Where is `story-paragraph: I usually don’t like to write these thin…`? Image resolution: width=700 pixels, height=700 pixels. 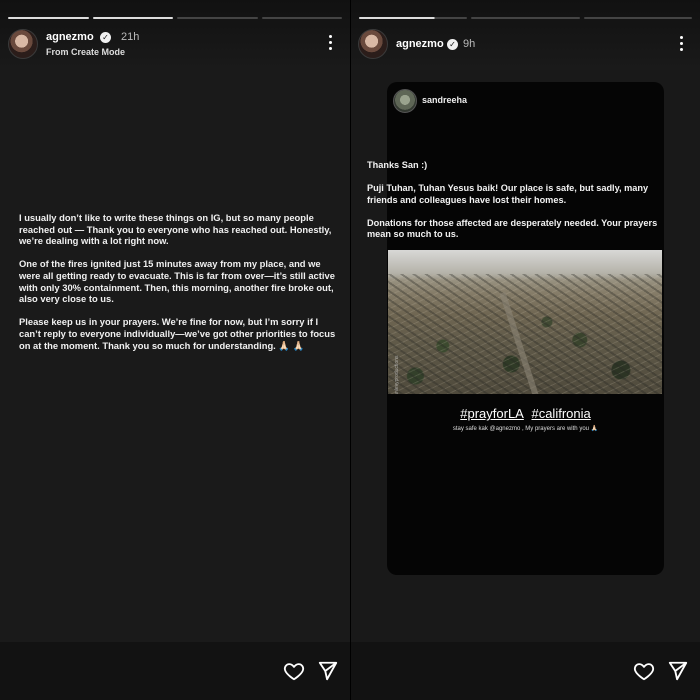 story-paragraph: I usually don’t like to write these thin… is located at coordinates (175, 229).